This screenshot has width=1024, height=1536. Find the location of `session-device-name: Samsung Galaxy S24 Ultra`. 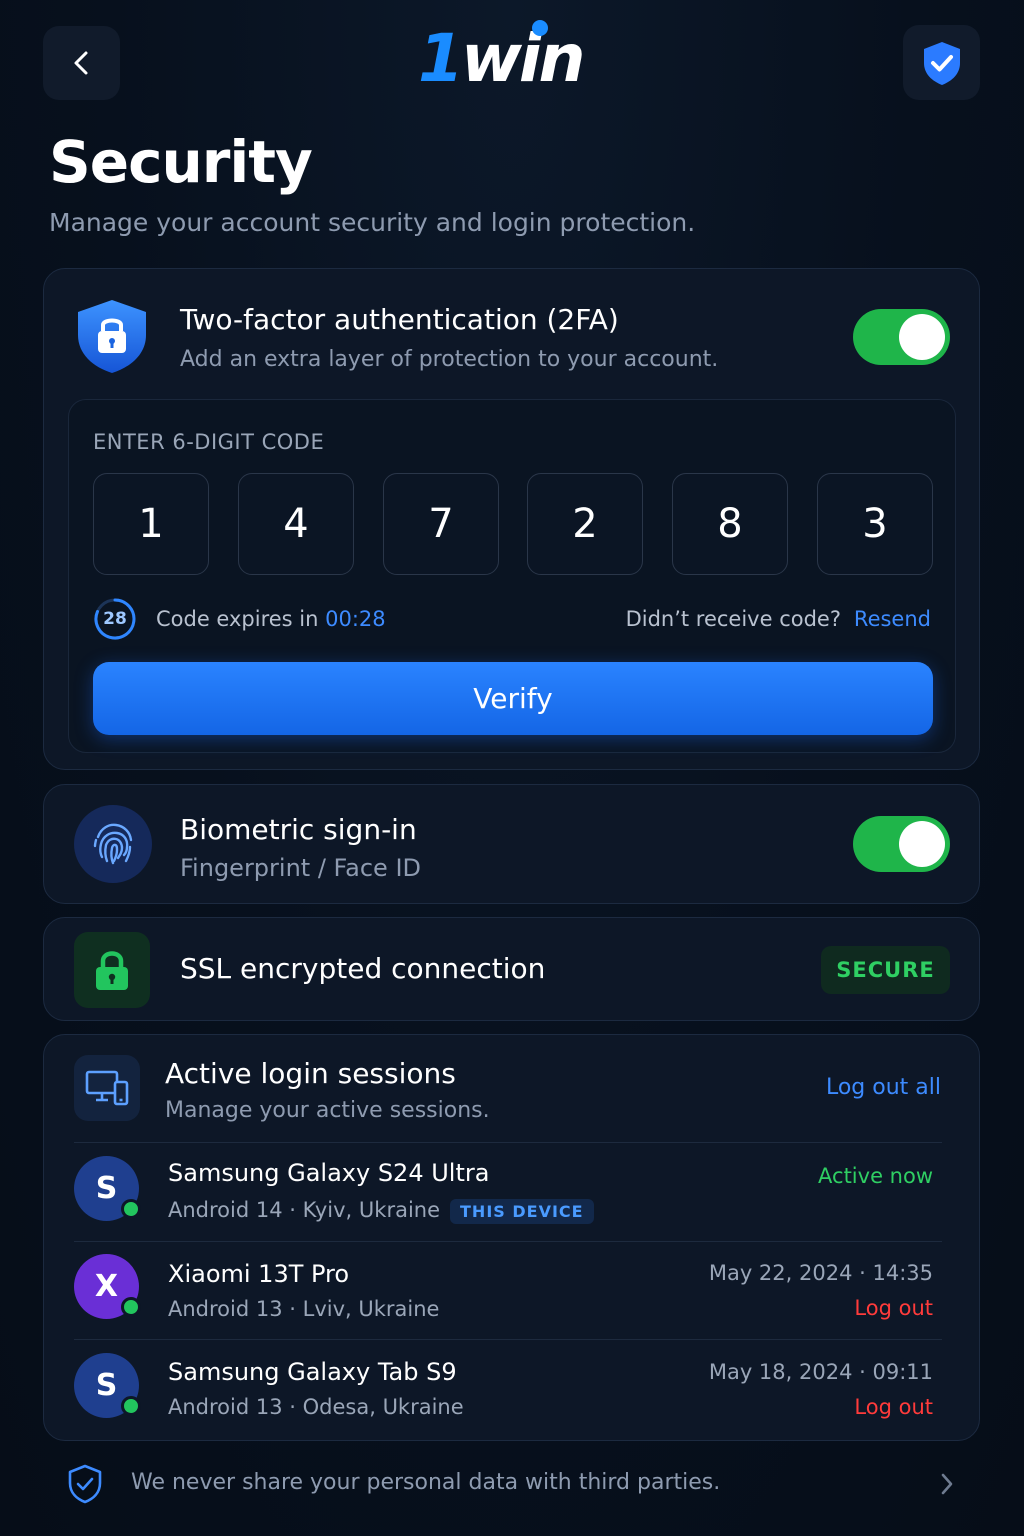

session-device-name: Samsung Galaxy S24 Ultra is located at coordinates (329, 1173).